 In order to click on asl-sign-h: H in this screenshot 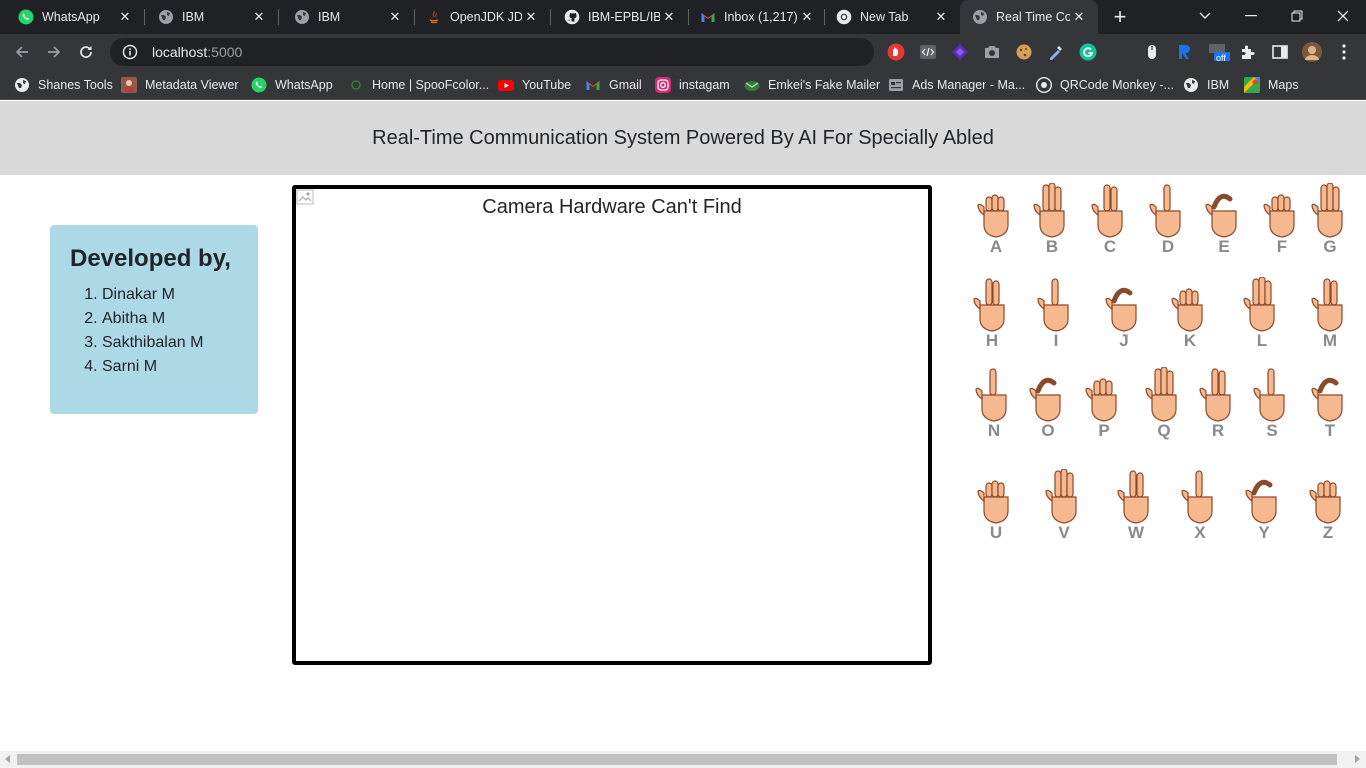, I will do `click(992, 314)`.